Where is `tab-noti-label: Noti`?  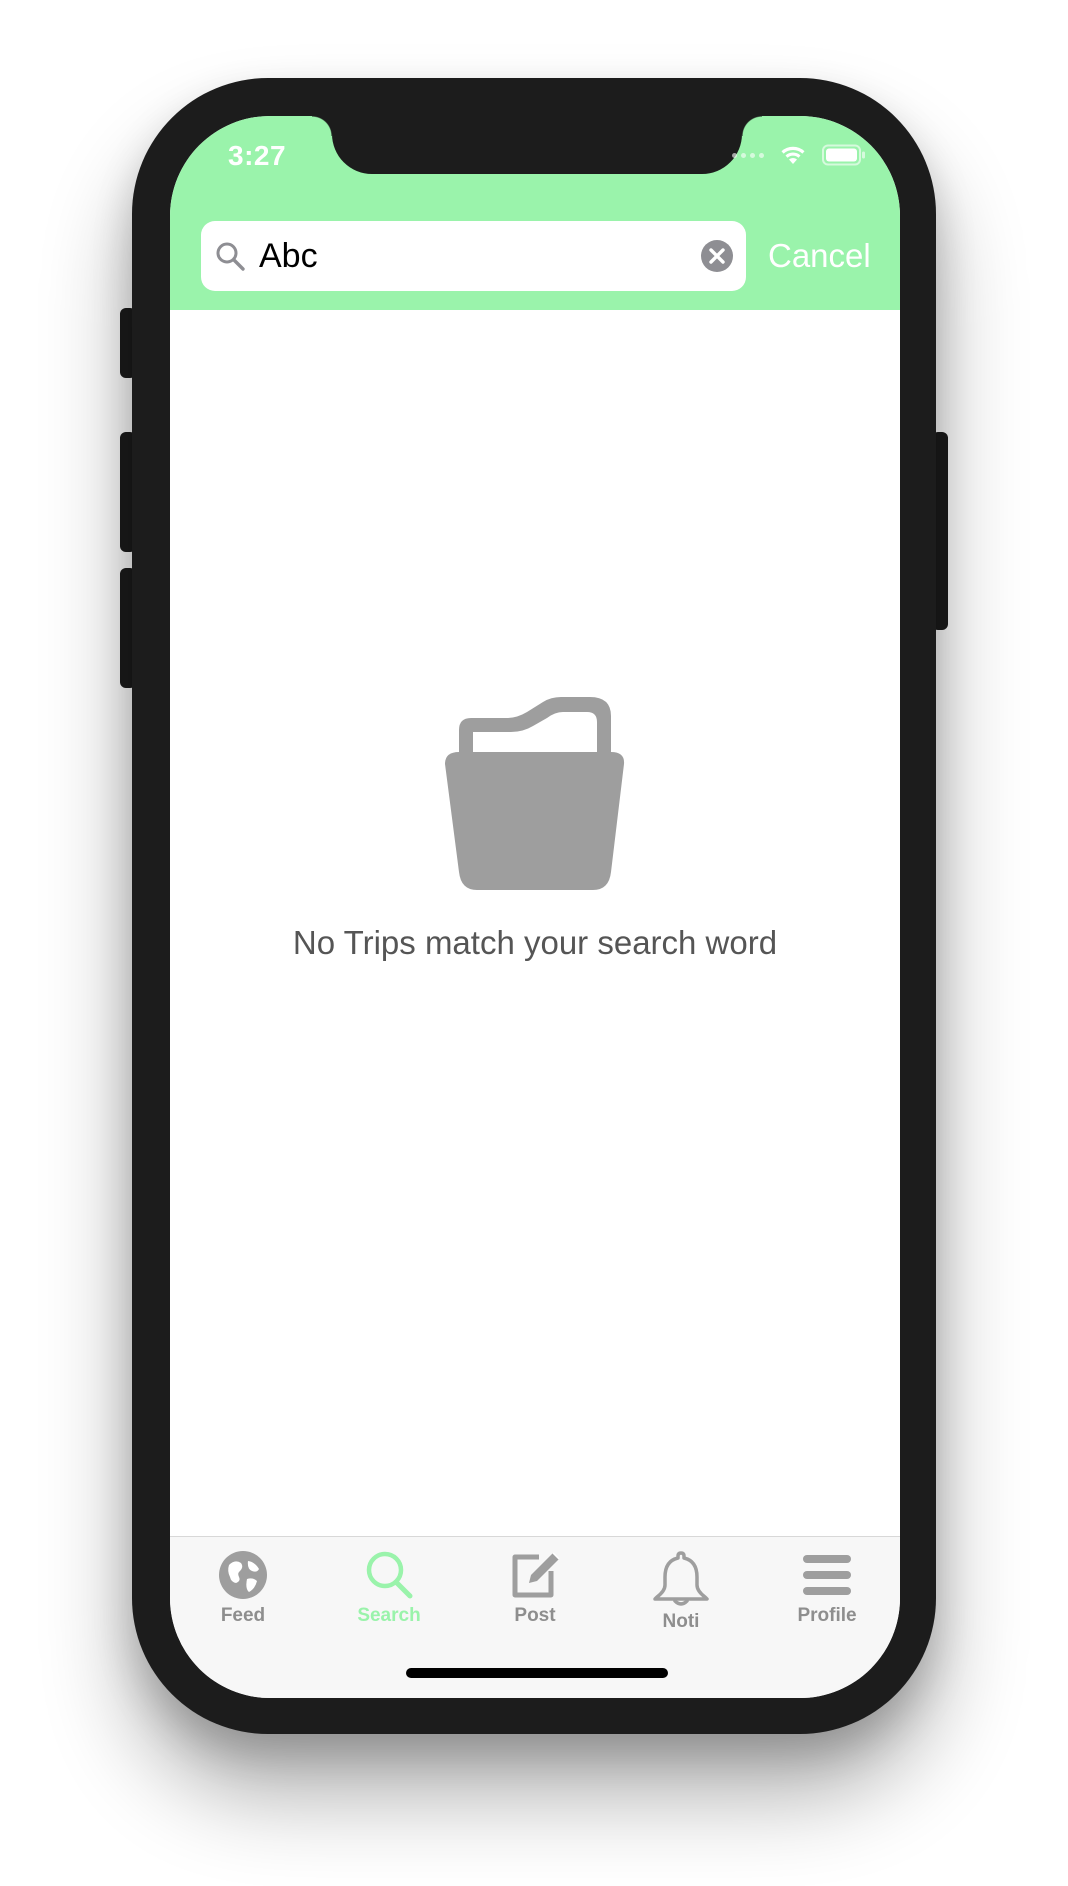
tab-noti-label: Noti is located at coordinates (681, 1621).